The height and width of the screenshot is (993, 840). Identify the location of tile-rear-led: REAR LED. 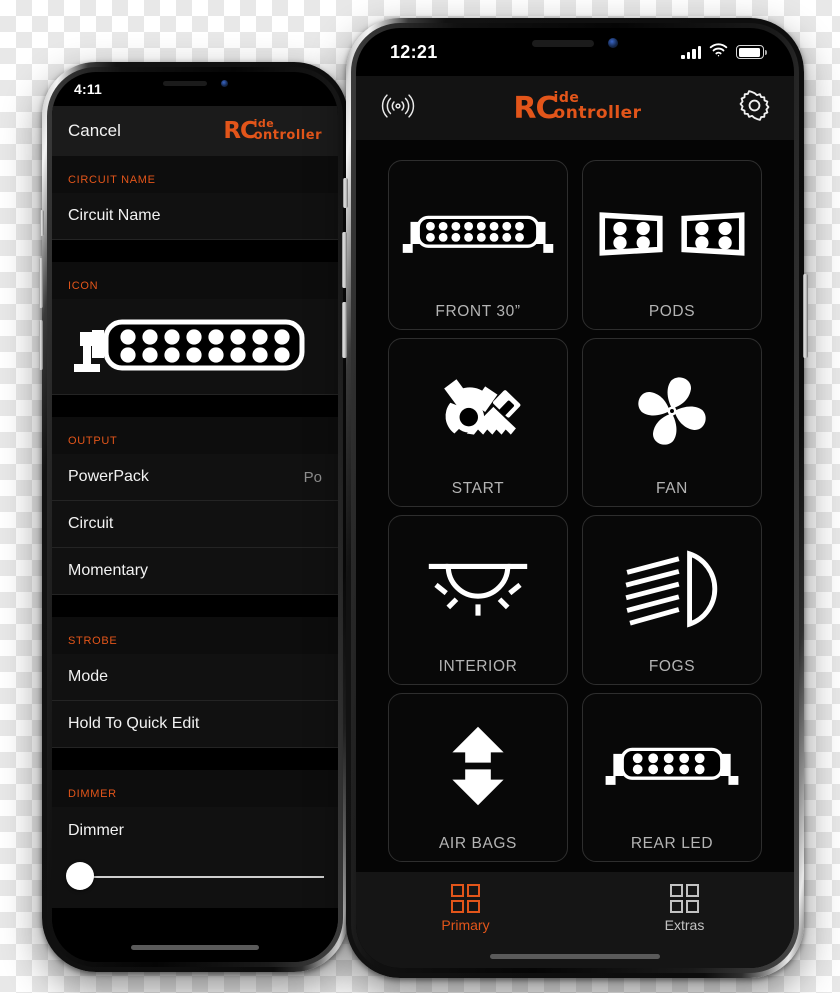
(672, 777).